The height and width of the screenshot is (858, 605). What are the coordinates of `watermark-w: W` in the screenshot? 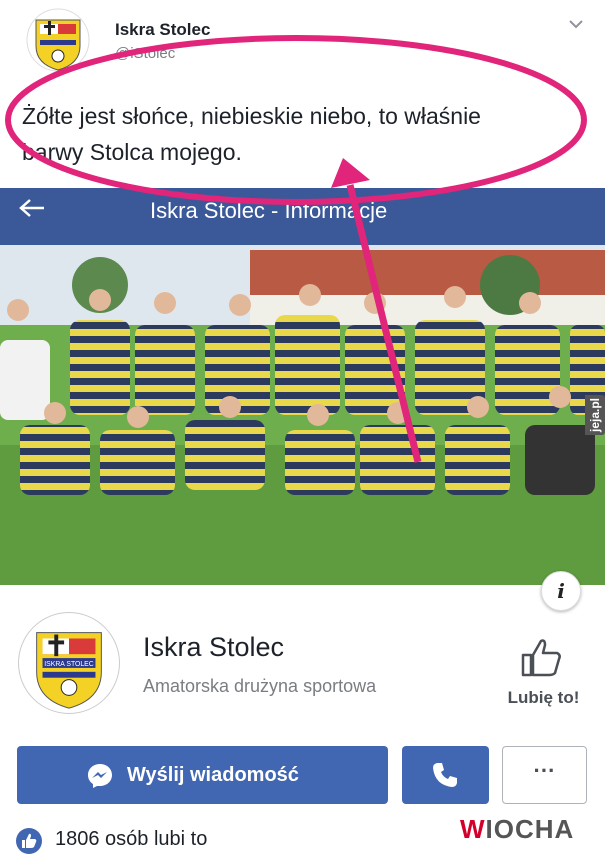 It's located at (473, 829).